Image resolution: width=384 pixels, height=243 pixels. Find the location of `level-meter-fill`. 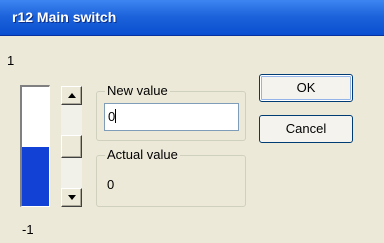

level-meter-fill is located at coordinates (35, 176).